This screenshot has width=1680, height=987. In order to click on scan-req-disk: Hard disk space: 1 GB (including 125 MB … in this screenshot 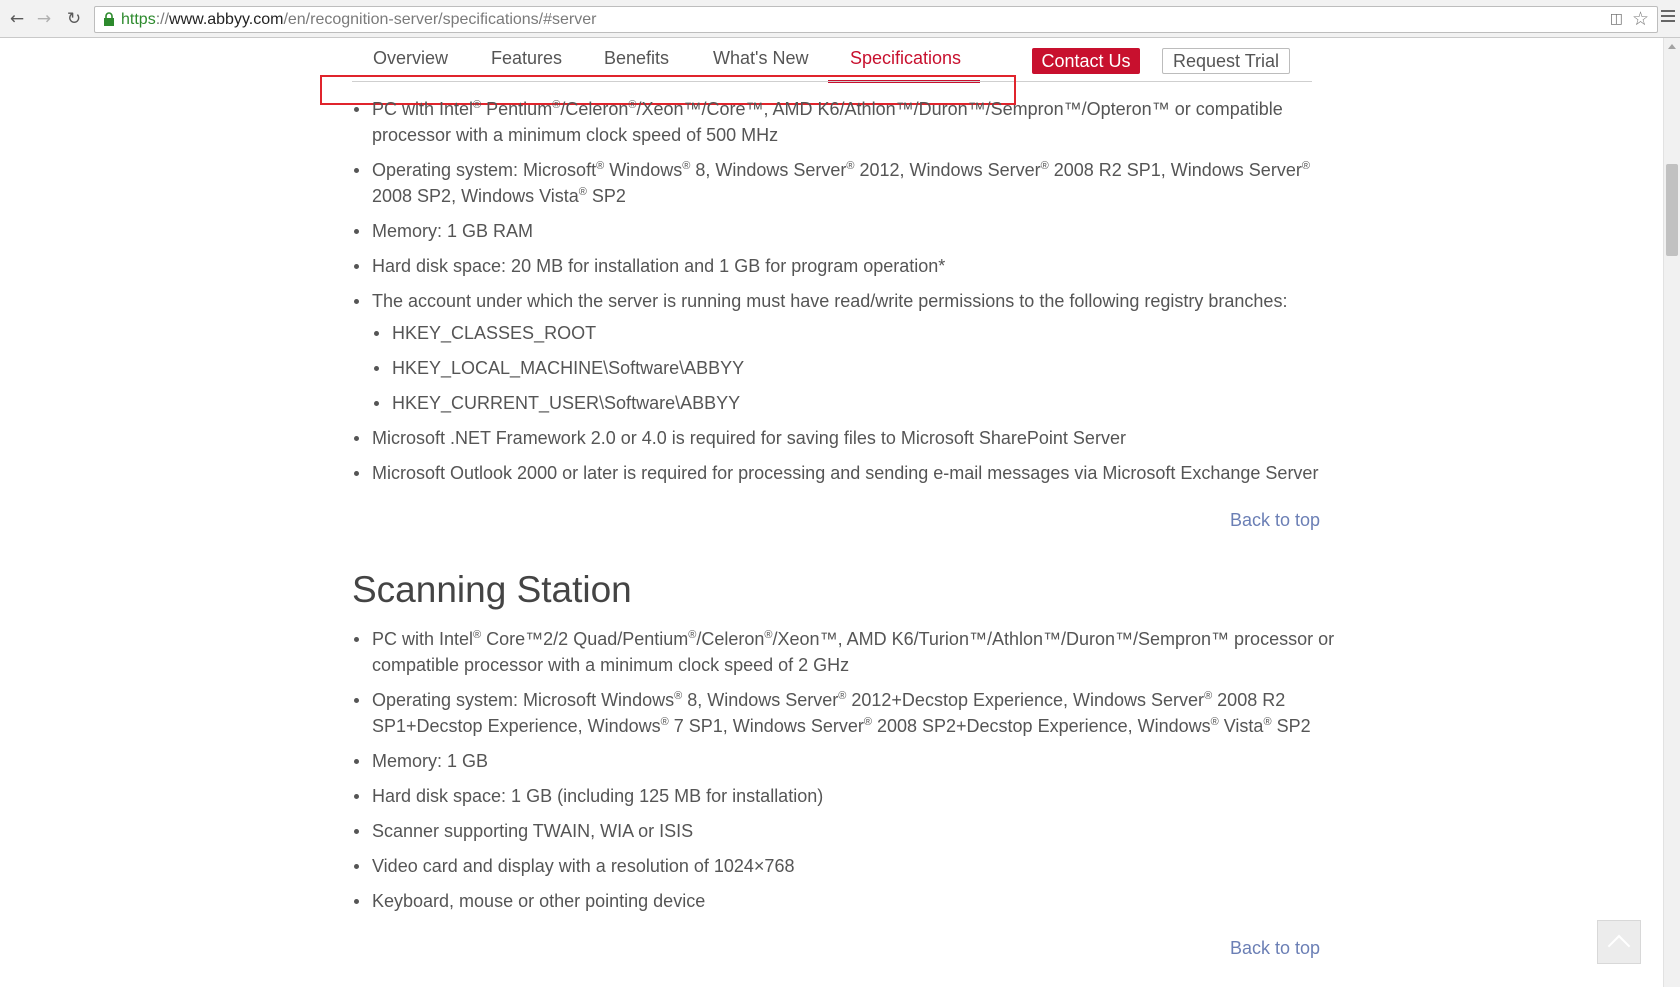, I will do `click(598, 796)`.